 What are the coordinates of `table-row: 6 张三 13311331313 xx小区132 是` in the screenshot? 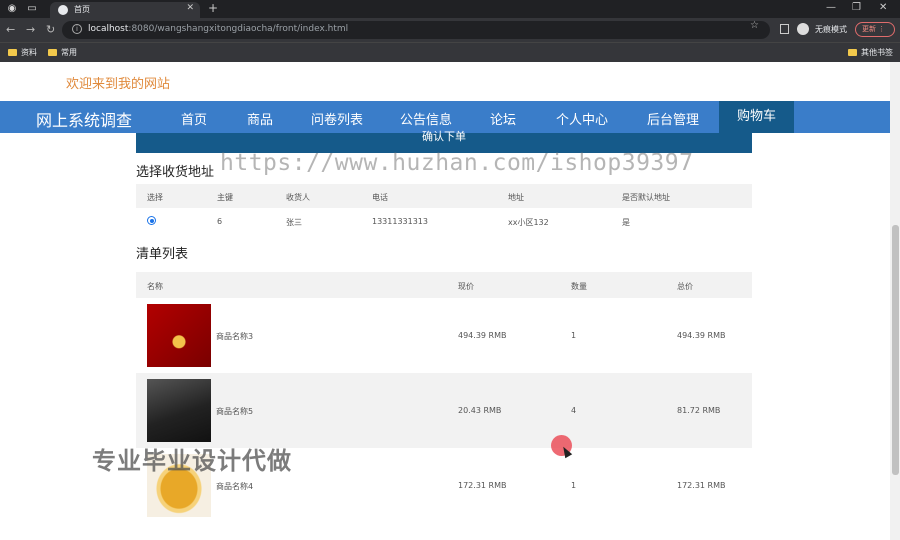 It's located at (444, 221).